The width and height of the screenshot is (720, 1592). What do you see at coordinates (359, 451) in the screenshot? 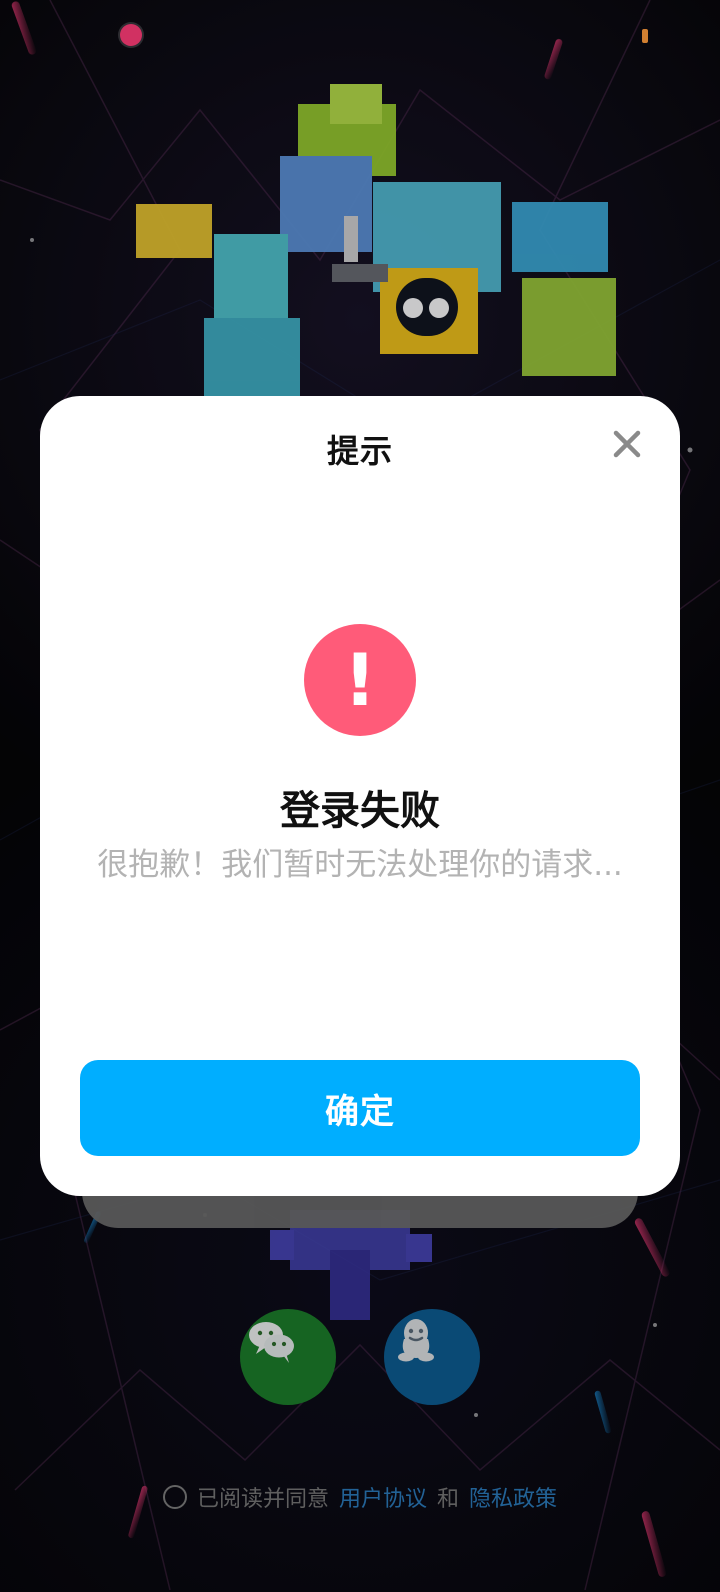
I see `dialog-title: 提示` at bounding box center [359, 451].